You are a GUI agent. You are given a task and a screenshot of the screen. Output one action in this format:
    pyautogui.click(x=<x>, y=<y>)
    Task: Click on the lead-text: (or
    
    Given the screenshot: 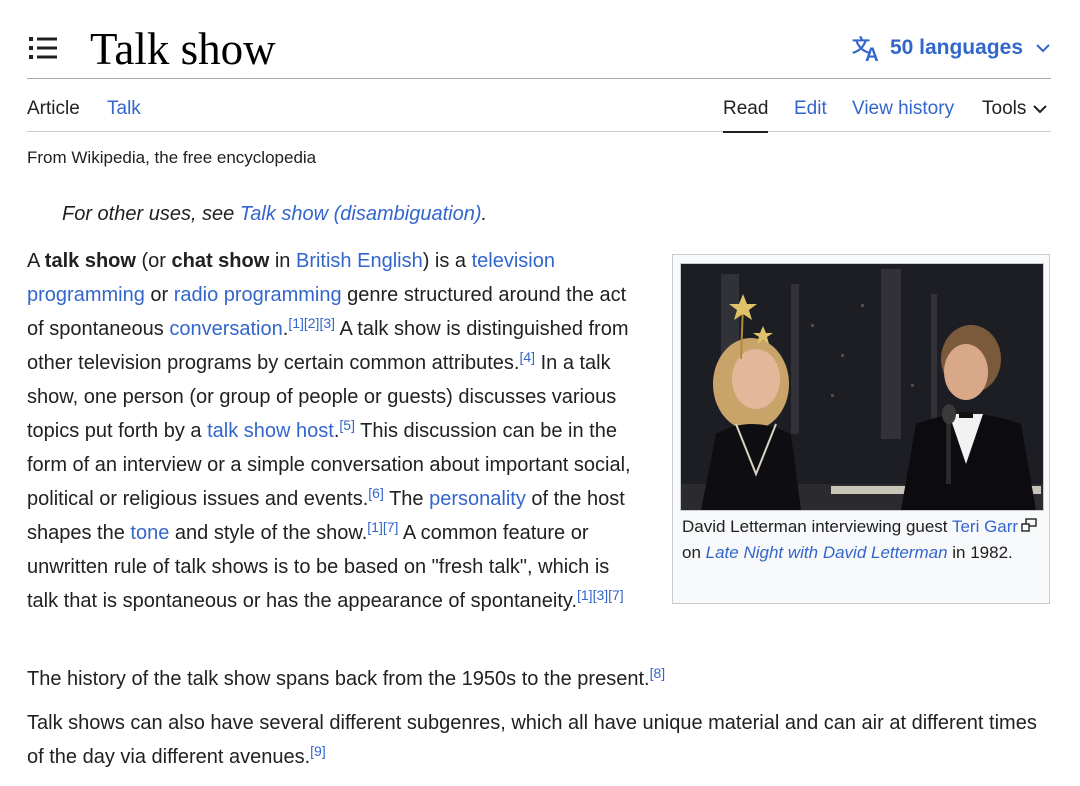 What is the action you would take?
    pyautogui.click(x=153, y=261)
    